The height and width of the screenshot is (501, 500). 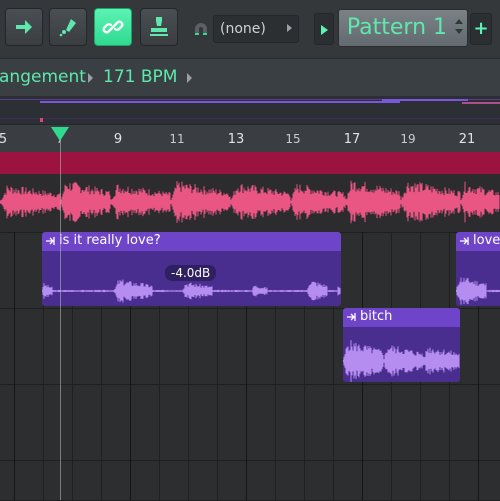 I want to click on ruler-label: 19, so click(x=408, y=139).